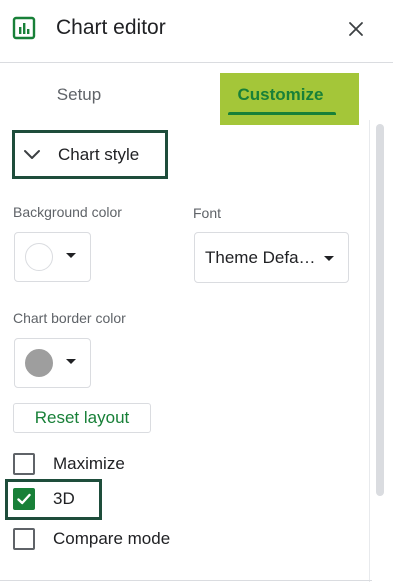  What do you see at coordinates (32, 154) in the screenshot?
I see `chevron-down-icon` at bounding box center [32, 154].